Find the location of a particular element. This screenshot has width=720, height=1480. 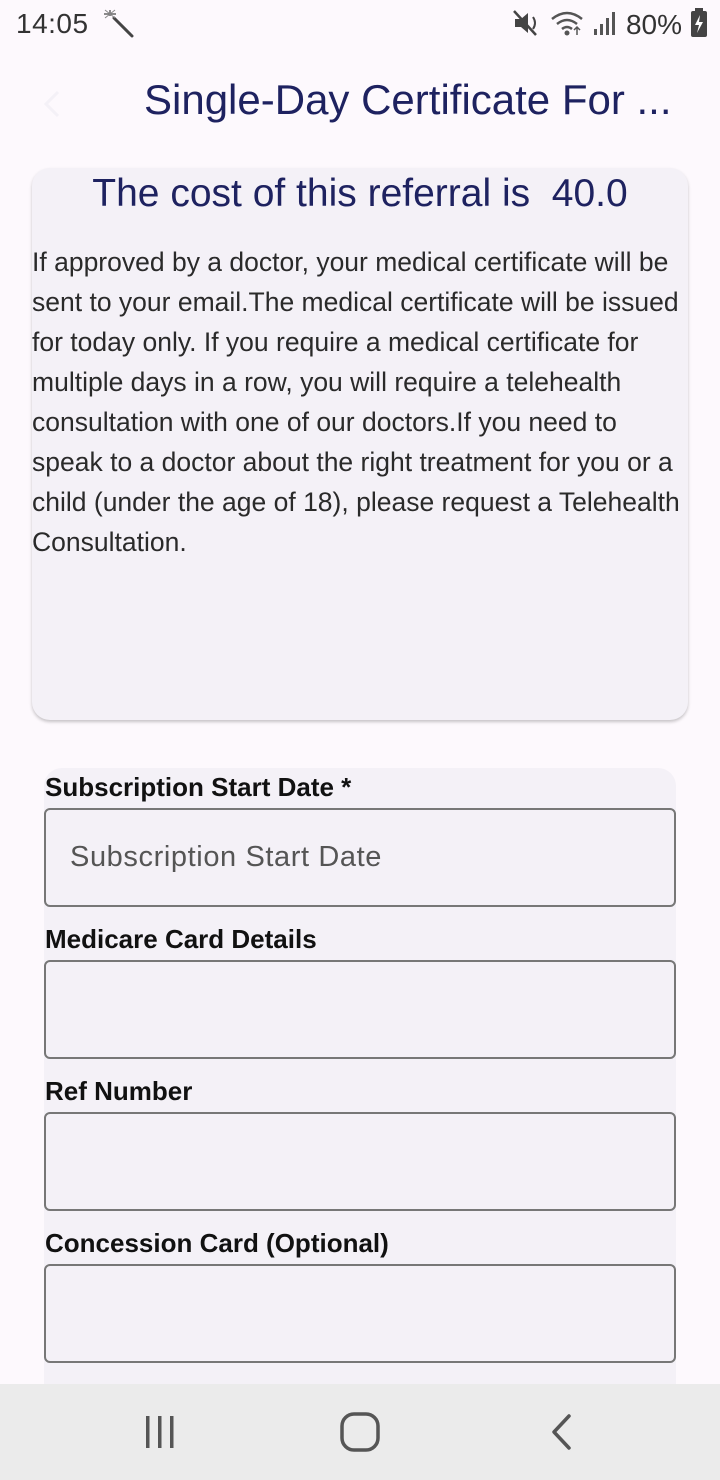

battery-percent: 80% is located at coordinates (653, 24).